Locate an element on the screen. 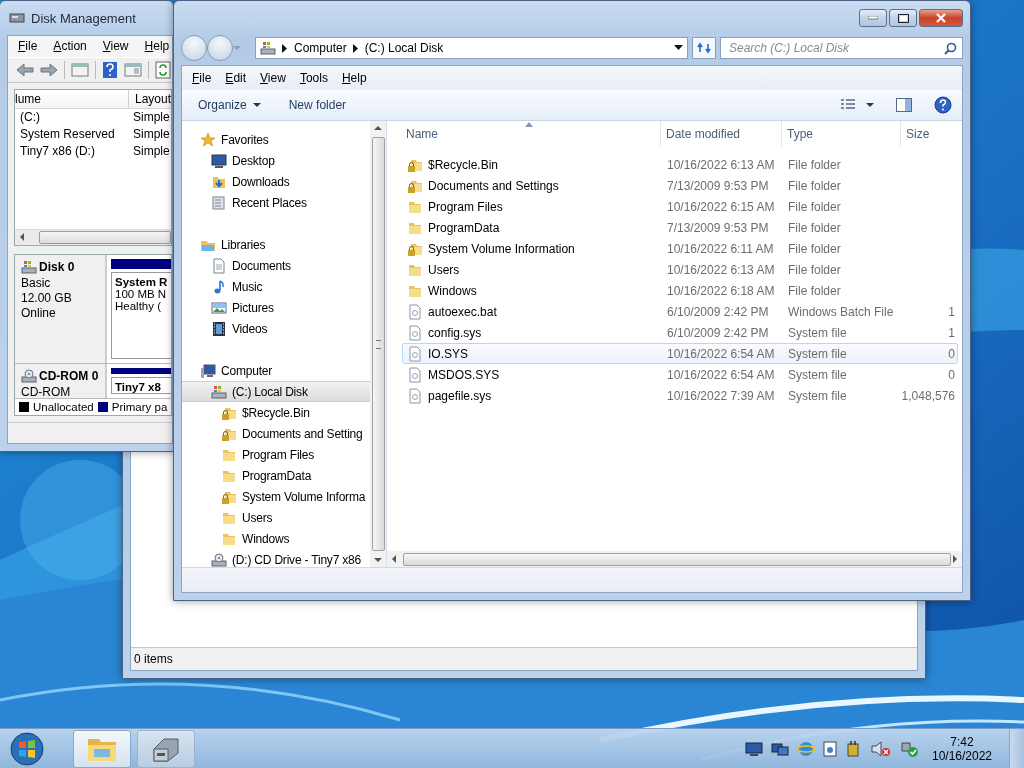 This screenshot has width=1024, height=768. breadcrumb: (C:) Local Disk is located at coordinates (404, 48).